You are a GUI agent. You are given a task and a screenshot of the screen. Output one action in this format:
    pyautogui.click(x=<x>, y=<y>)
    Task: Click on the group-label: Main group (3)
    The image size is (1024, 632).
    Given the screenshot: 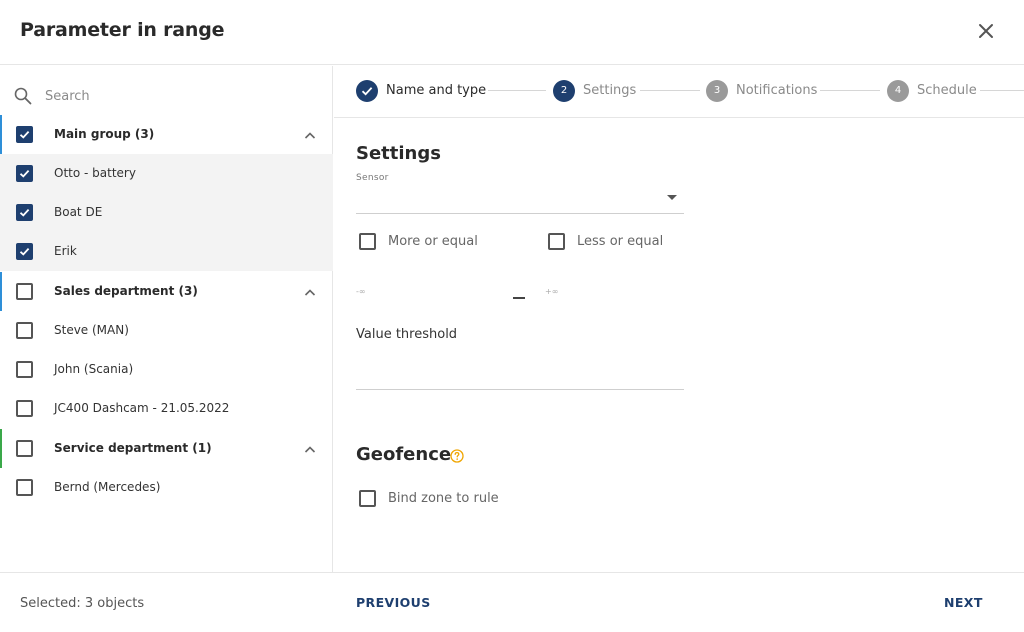 What is the action you would take?
    pyautogui.click(x=104, y=134)
    